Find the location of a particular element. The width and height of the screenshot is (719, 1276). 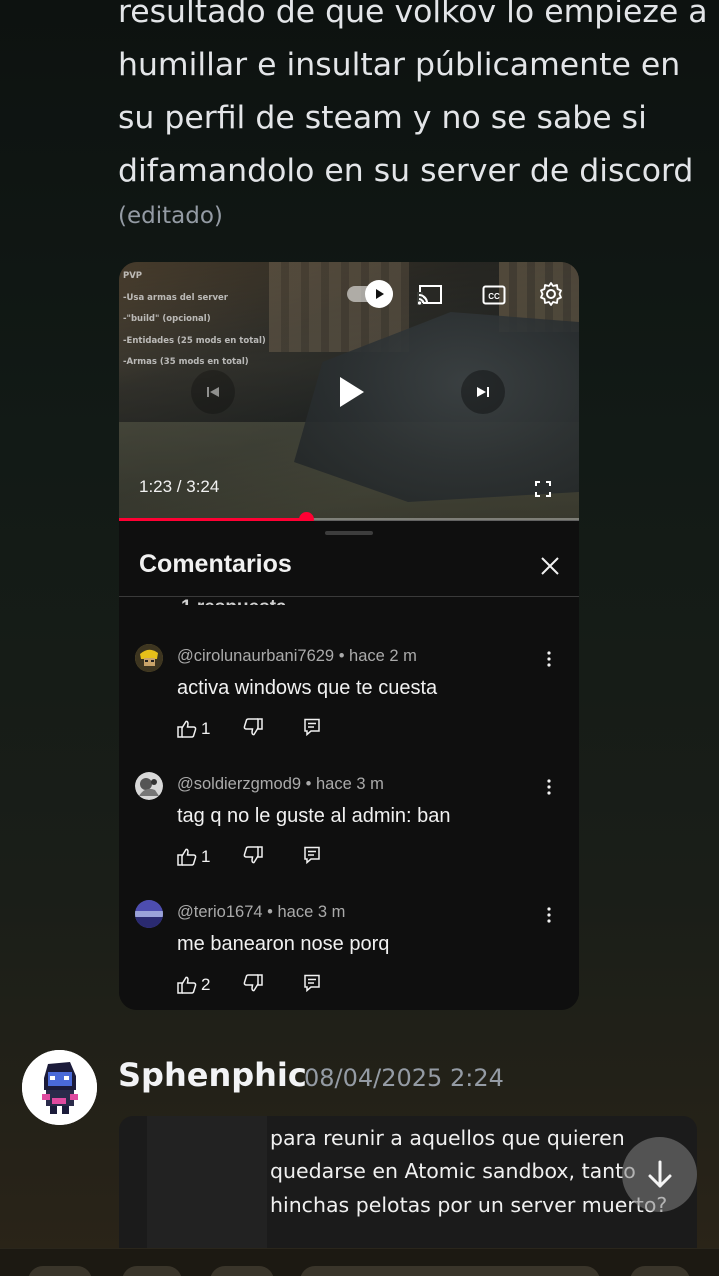

comment-text: activa windows que te cuesta is located at coordinates (307, 688).